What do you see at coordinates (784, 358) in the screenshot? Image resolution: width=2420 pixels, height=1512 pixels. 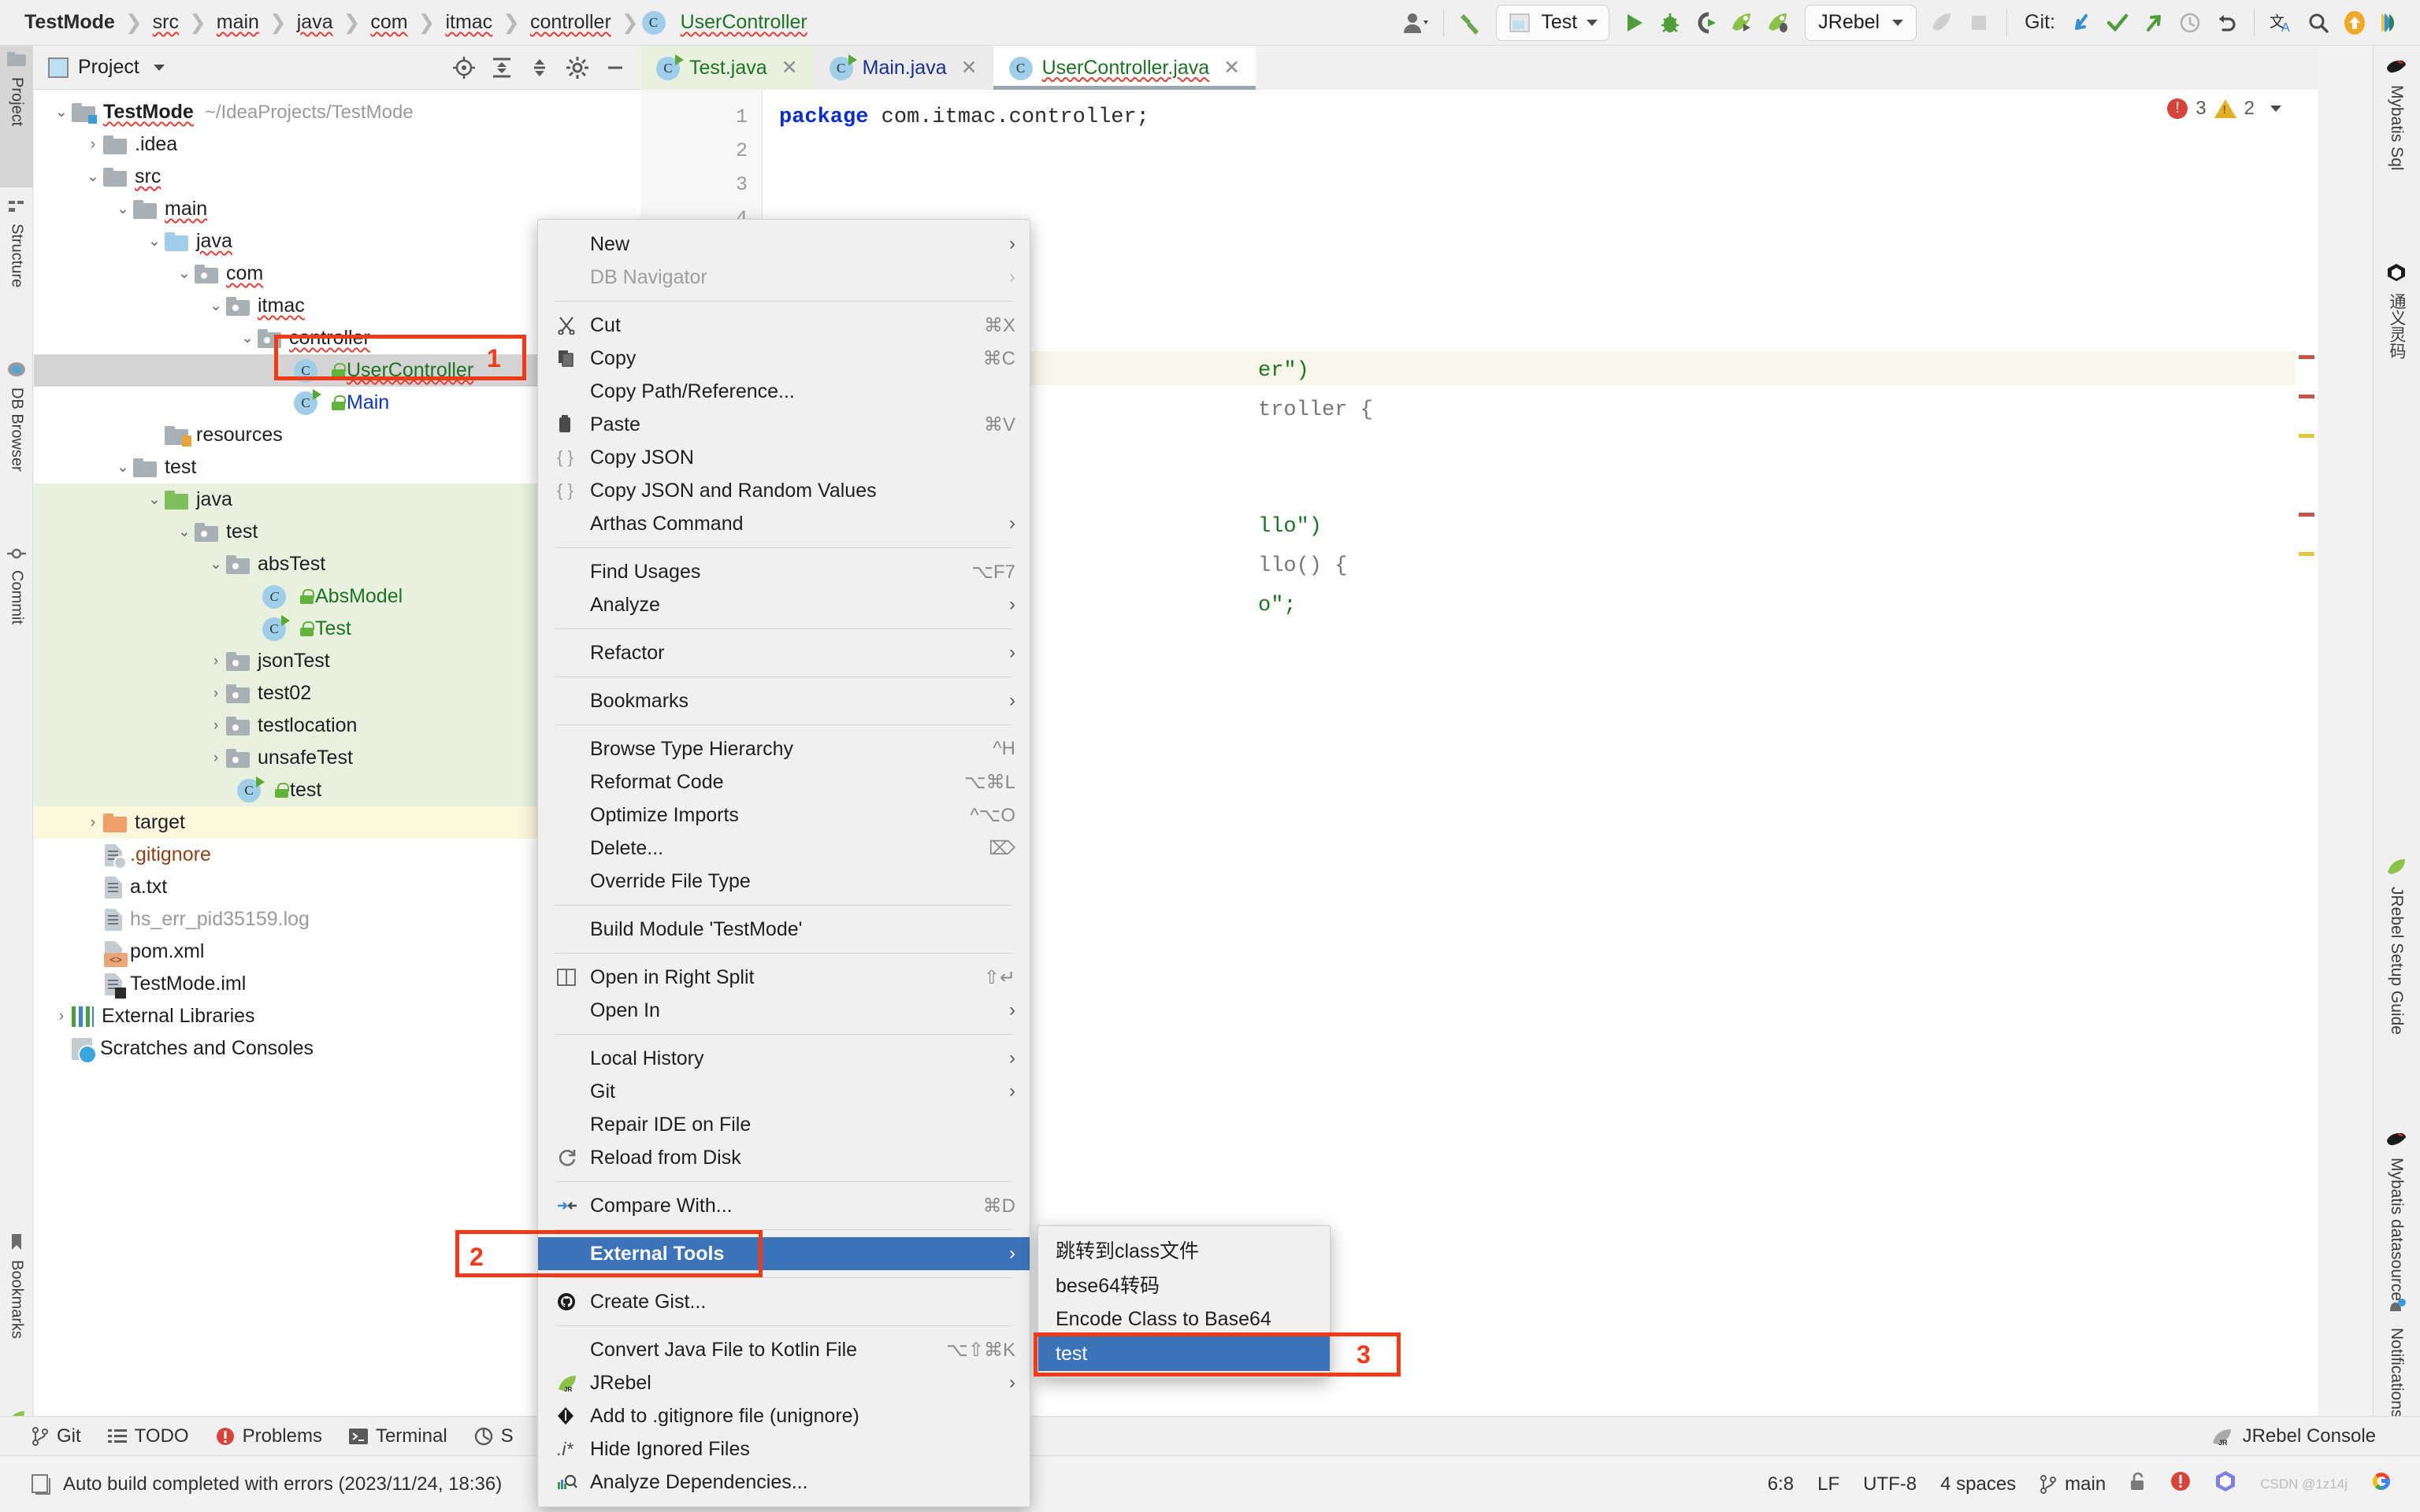 I see `menu-item-copy: Copy ⌘C` at bounding box center [784, 358].